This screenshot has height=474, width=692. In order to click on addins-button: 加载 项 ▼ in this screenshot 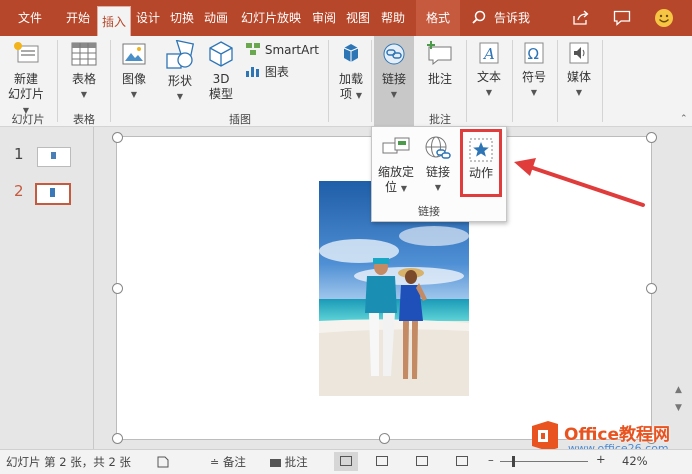, I will do `click(351, 71)`.